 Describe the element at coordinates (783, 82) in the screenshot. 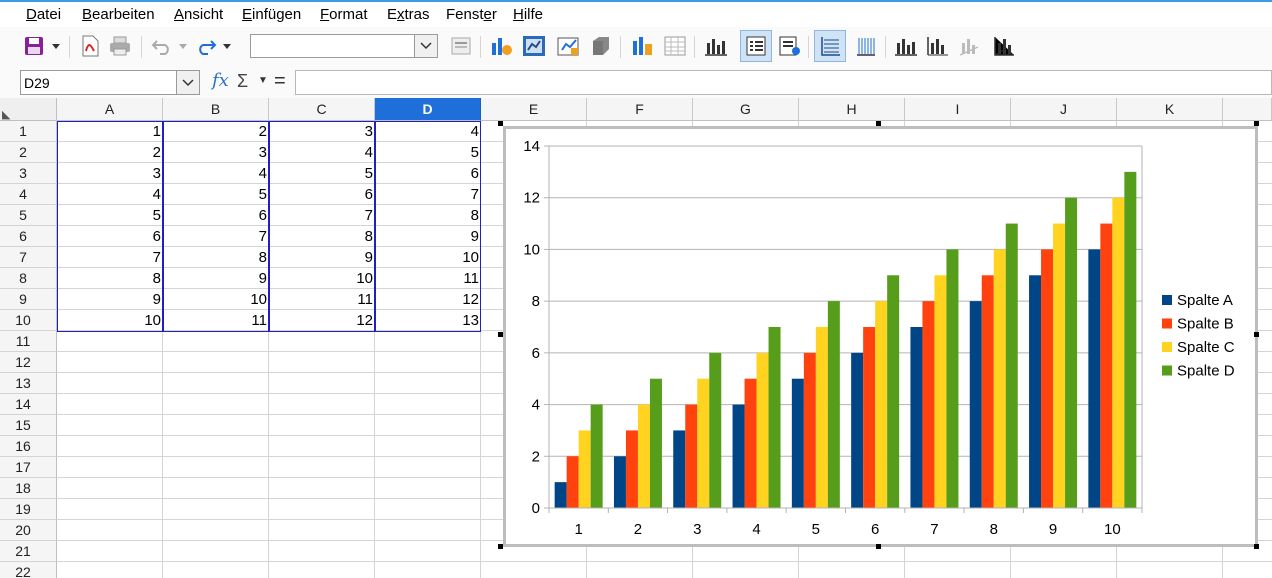

I see `formula-input` at that location.